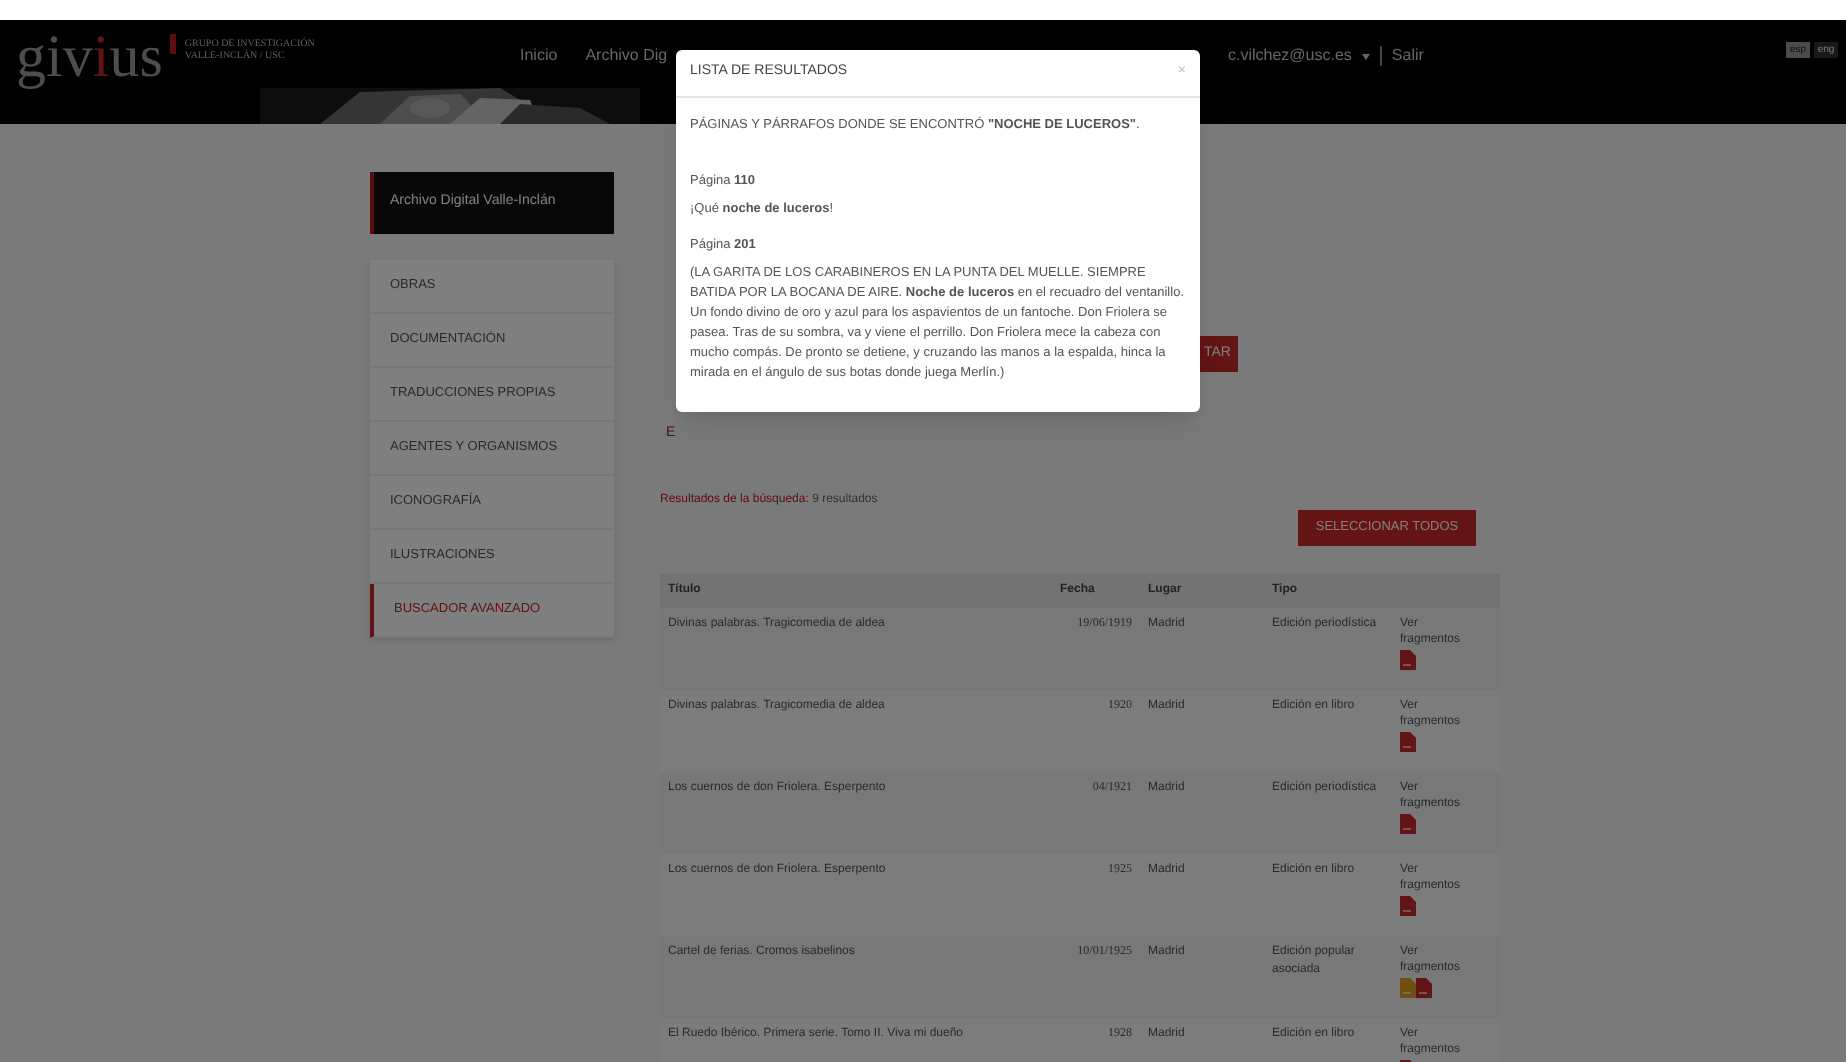  Describe the element at coordinates (89, 58) in the screenshot. I see `logo: givius` at that location.